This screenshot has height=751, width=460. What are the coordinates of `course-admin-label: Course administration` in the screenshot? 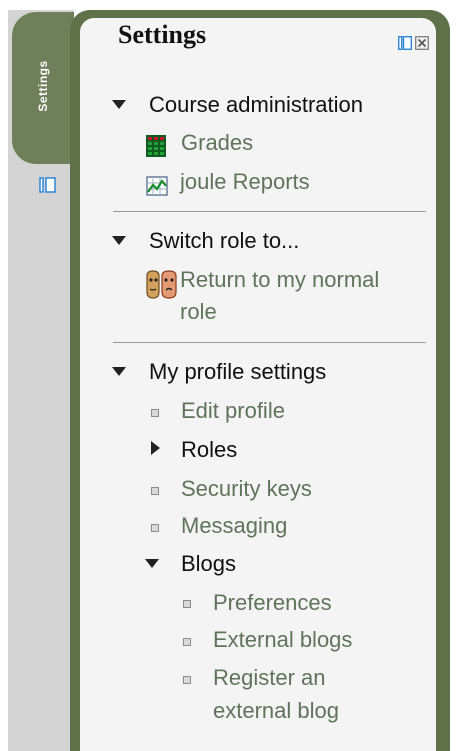 It's located at (256, 105).